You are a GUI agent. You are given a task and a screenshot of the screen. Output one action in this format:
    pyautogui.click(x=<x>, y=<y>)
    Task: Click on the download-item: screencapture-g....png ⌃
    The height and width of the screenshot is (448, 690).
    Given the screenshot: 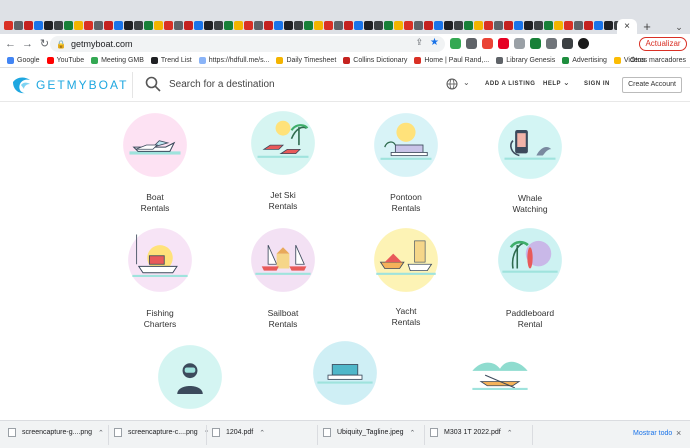 What is the action you would take?
    pyautogui.click(x=56, y=432)
    